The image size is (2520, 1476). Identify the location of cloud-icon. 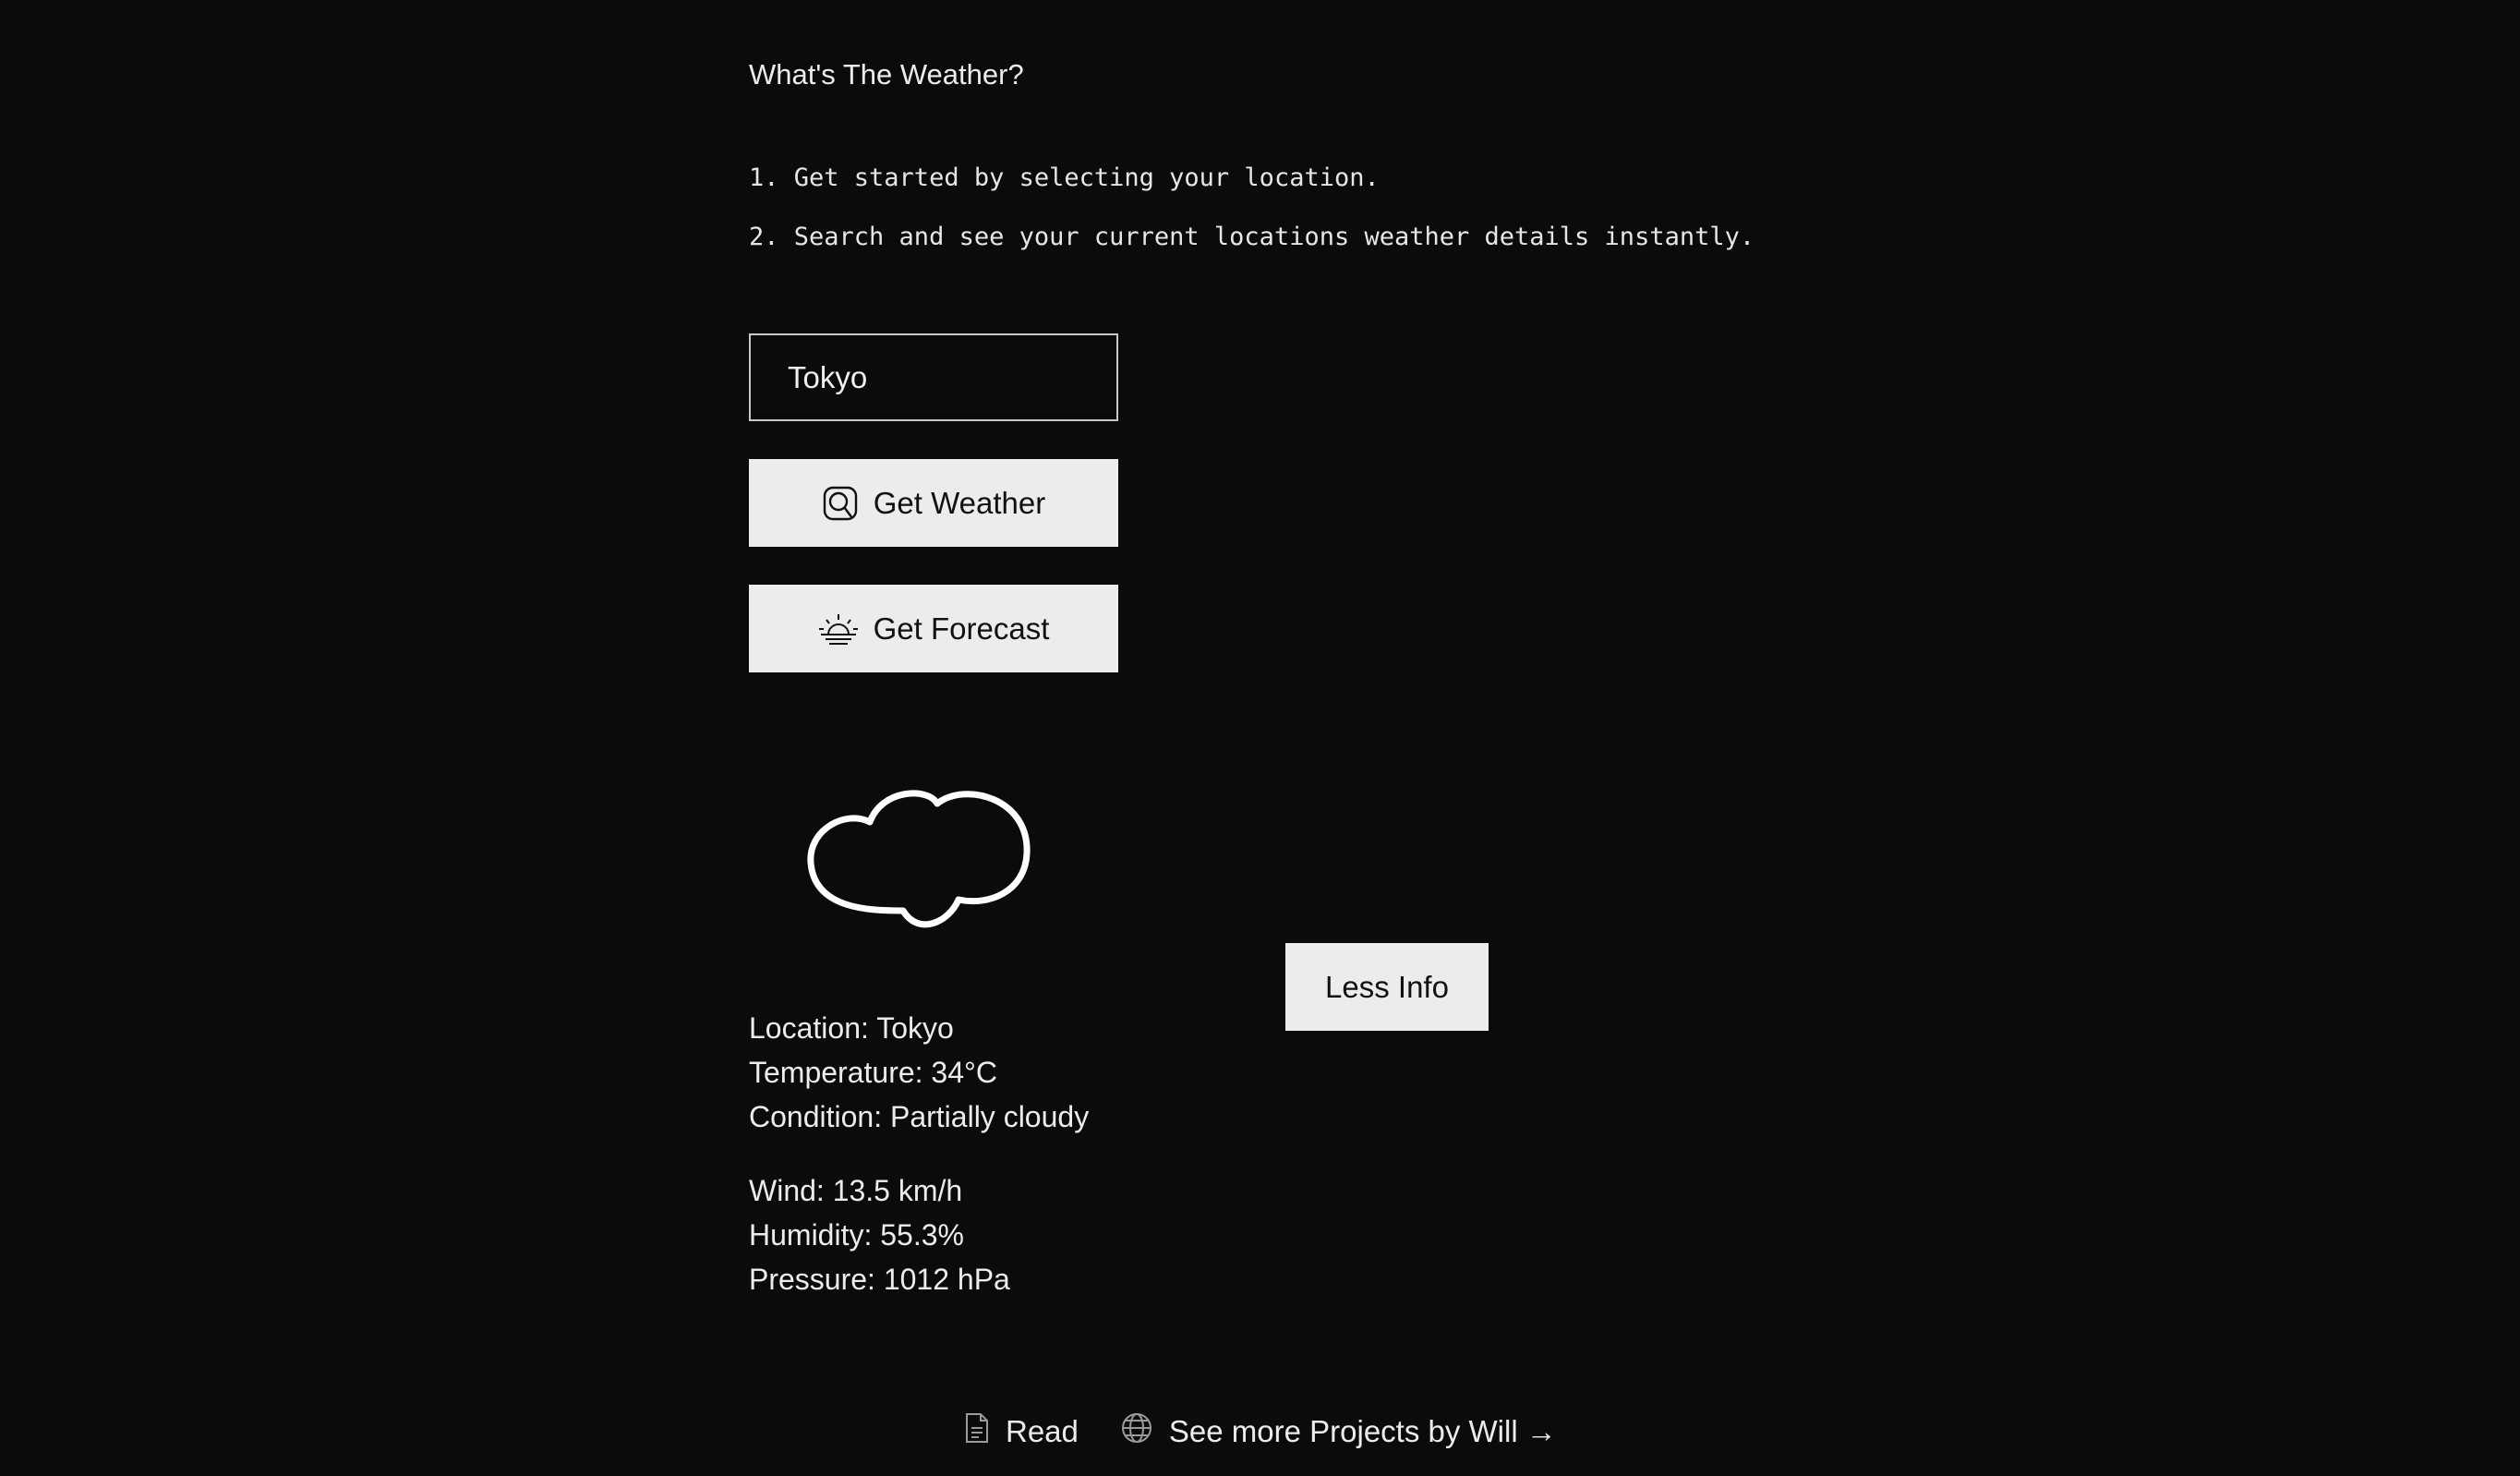
(918, 862).